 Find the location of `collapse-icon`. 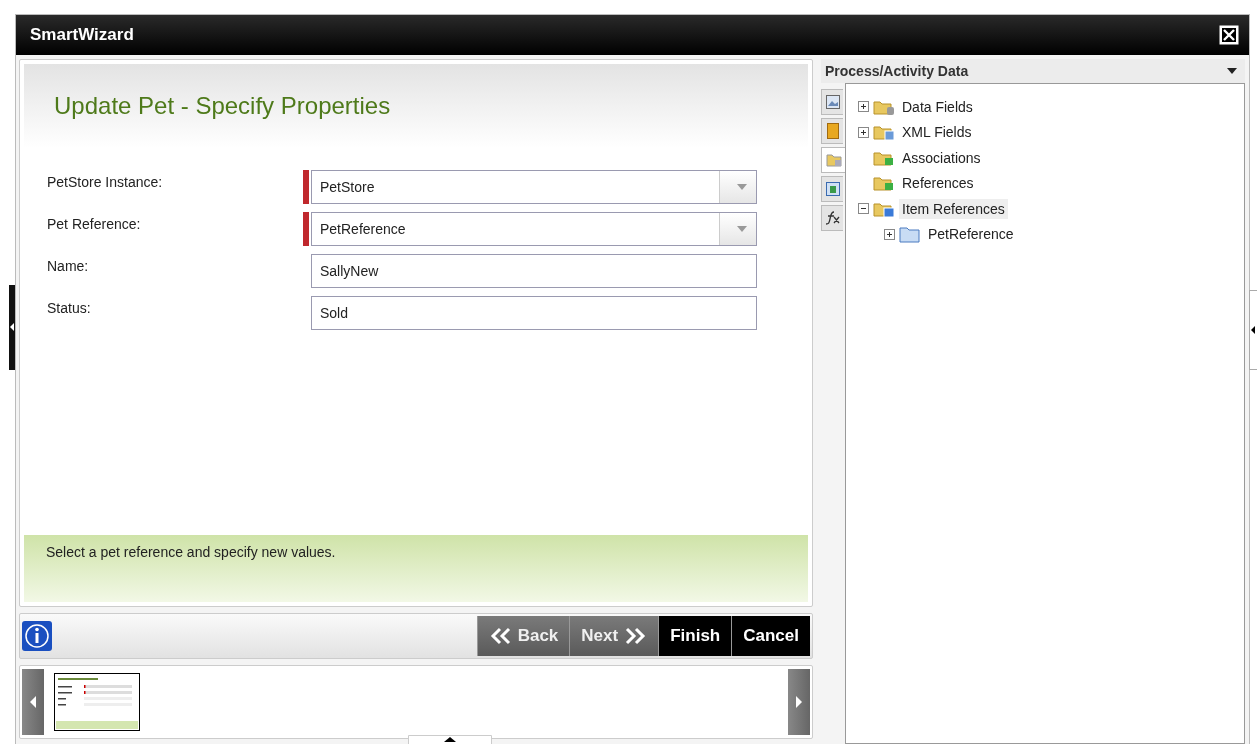

collapse-icon is located at coordinates (863, 209).